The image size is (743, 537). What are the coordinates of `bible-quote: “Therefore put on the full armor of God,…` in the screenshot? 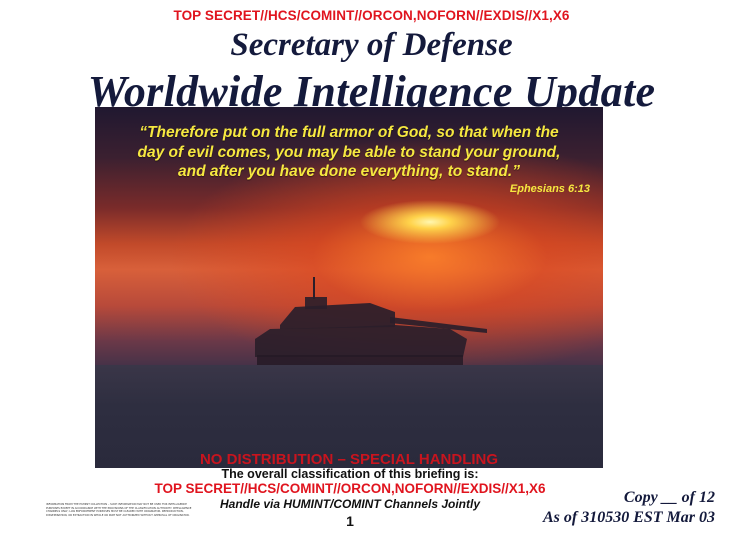 It's located at (349, 152).